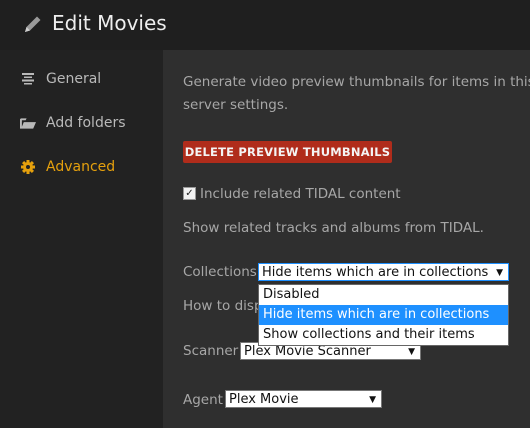 Image resolution: width=530 pixels, height=428 pixels. What do you see at coordinates (307, 351) in the screenshot?
I see `scanner-select-value: Plex Movie Scanner` at bounding box center [307, 351].